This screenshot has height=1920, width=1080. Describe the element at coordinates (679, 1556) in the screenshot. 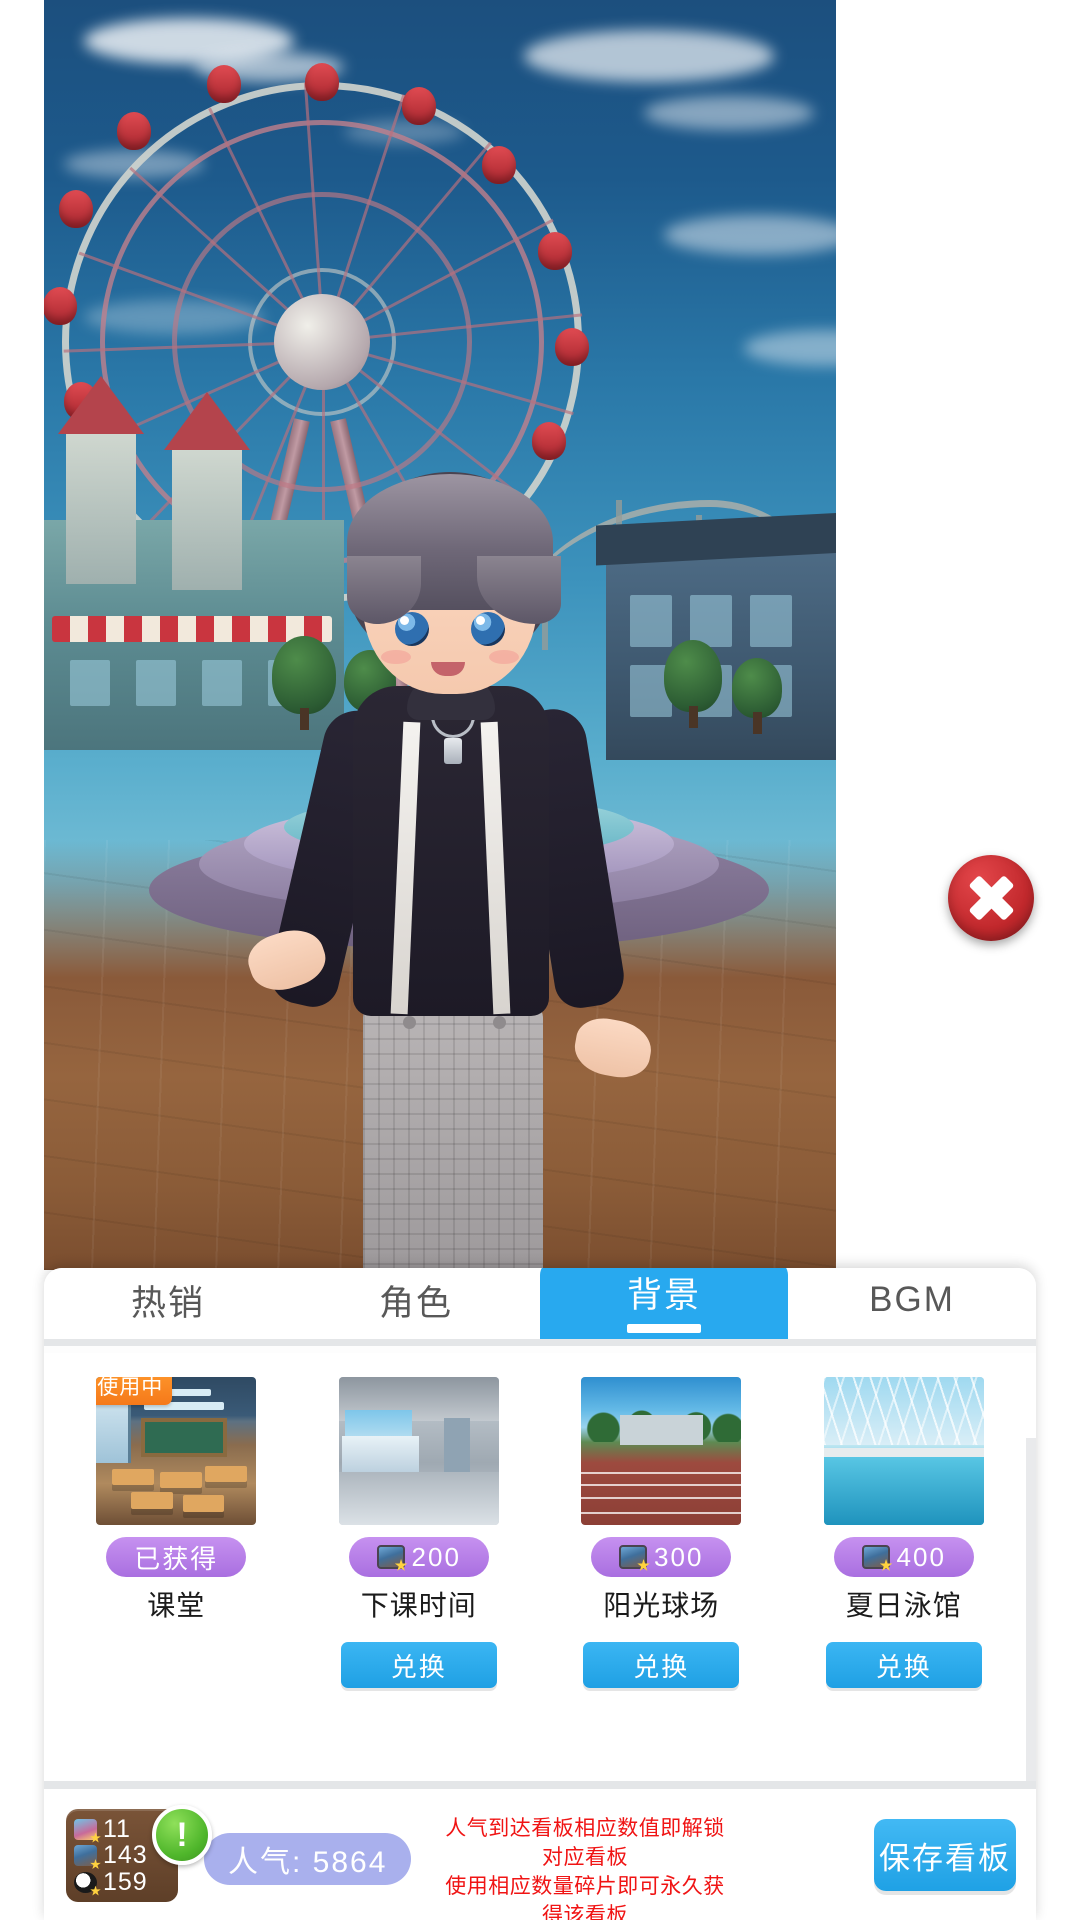

I see `price-value: 300` at that location.